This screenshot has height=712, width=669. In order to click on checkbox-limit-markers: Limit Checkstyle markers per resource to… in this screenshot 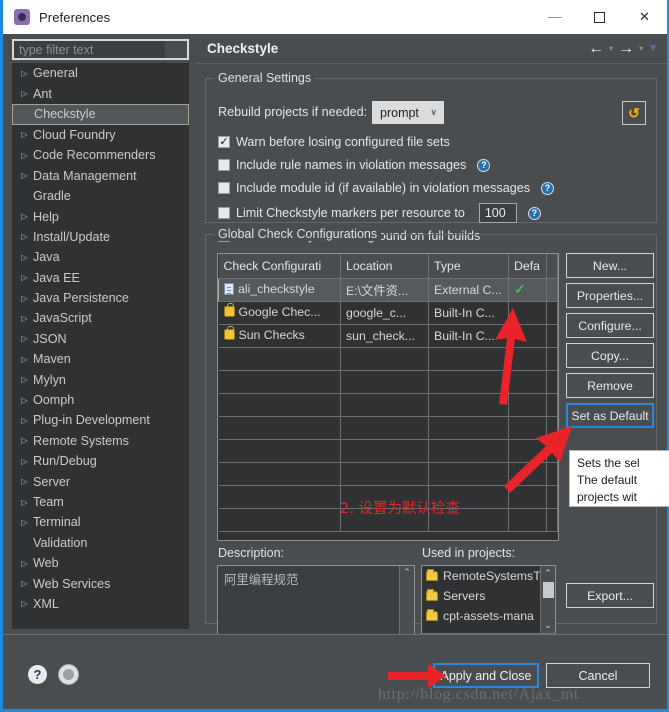, I will do `click(379, 213)`.